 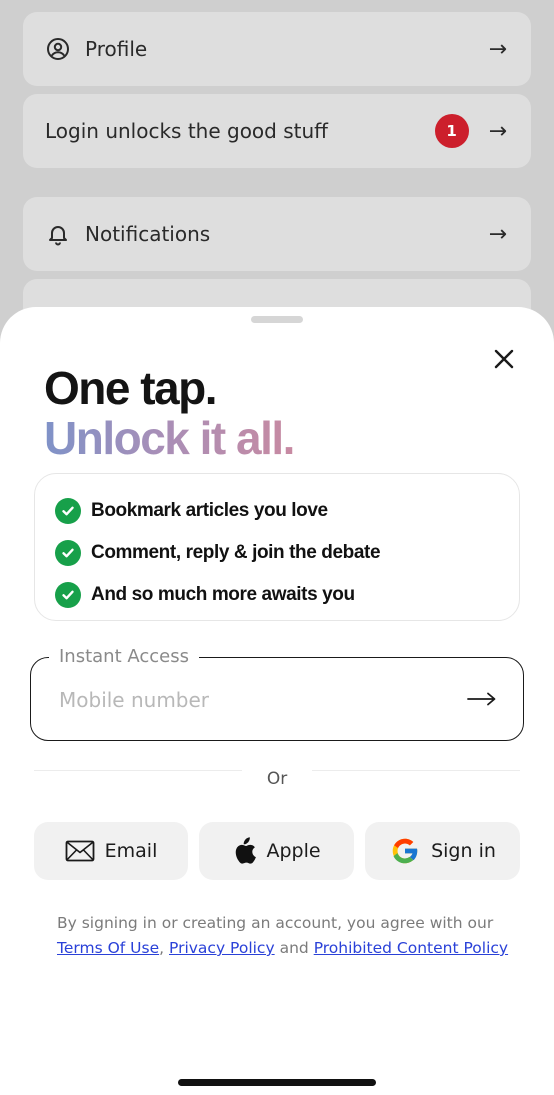 What do you see at coordinates (277, 49) in the screenshot?
I see `profile-row: Profile →` at bounding box center [277, 49].